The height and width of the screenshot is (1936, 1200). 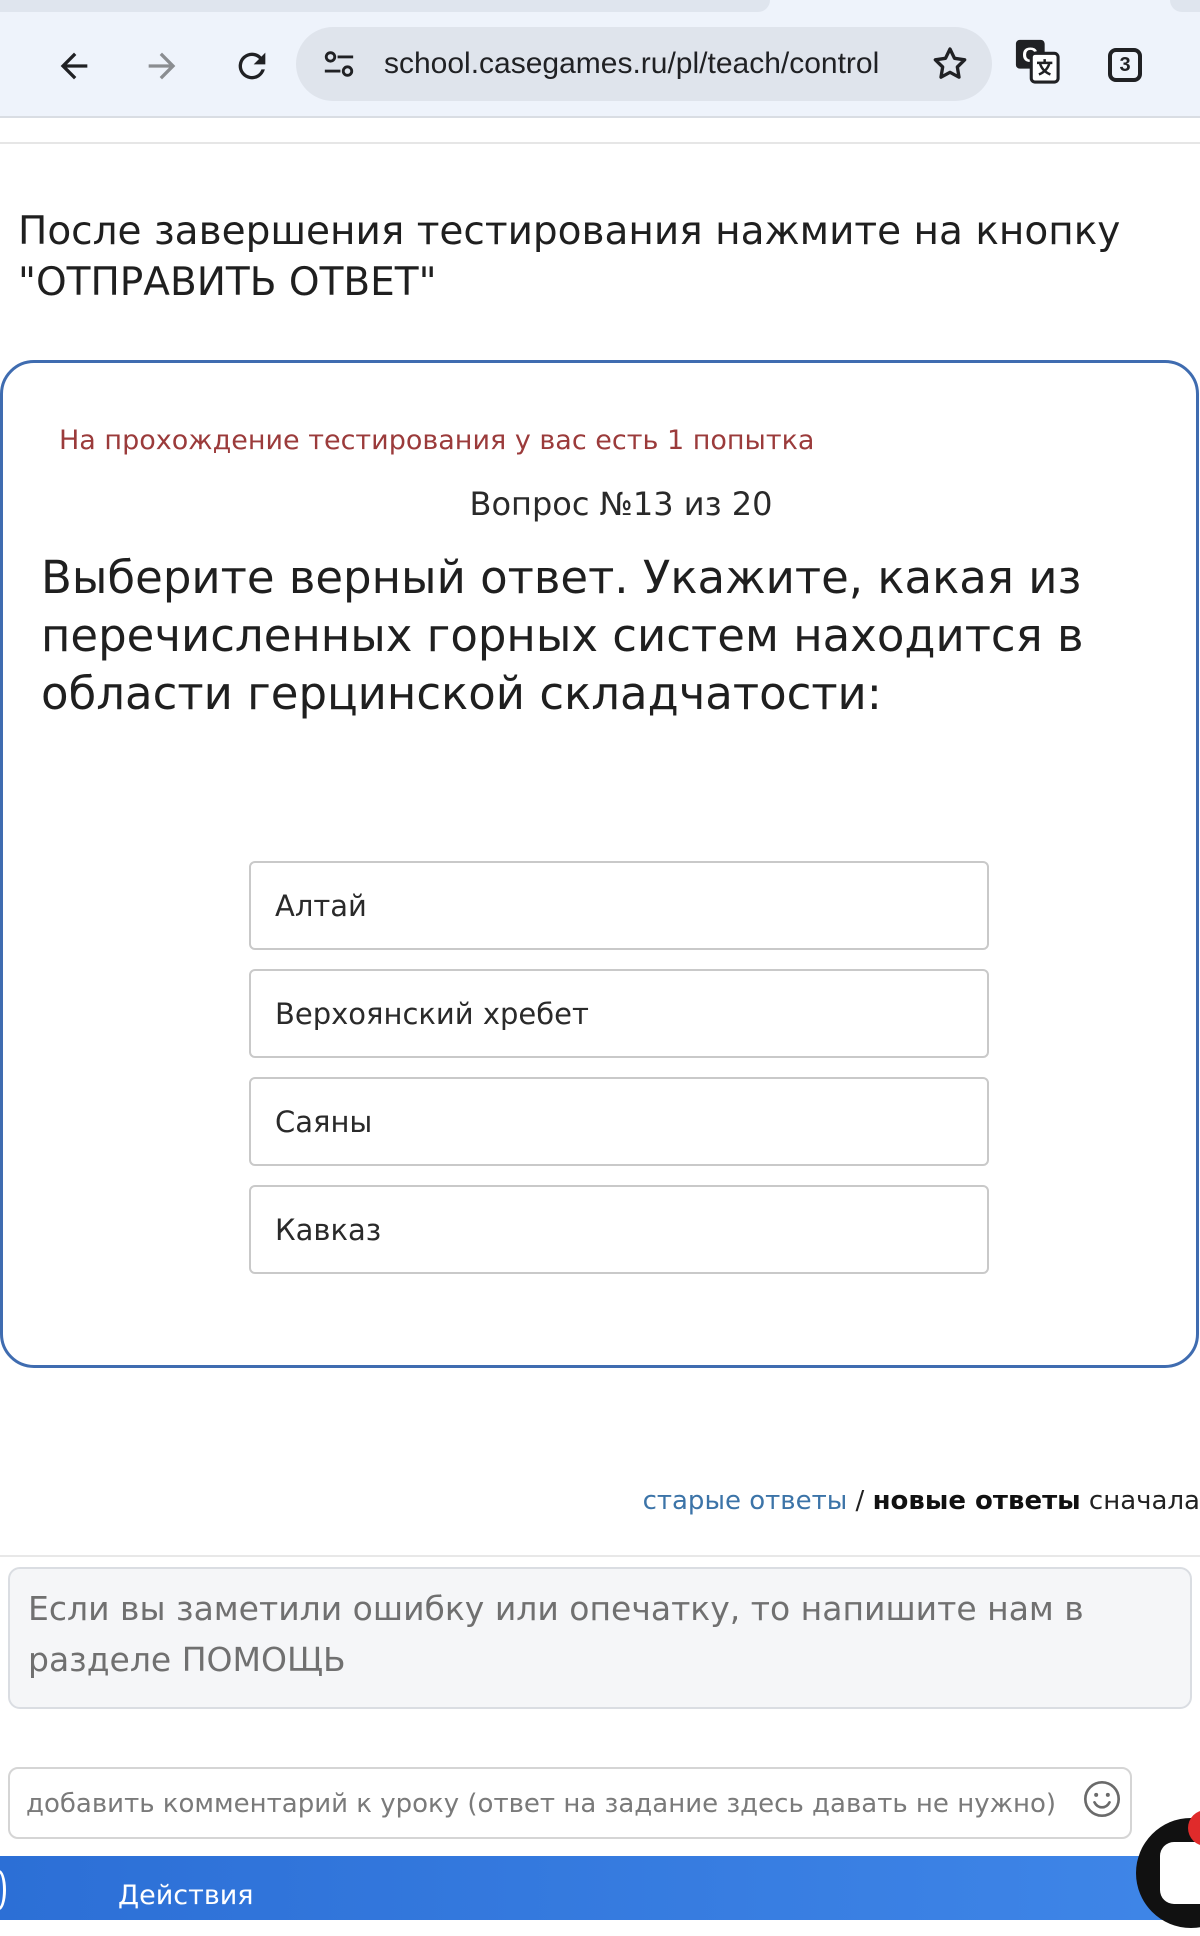 I want to click on tune-icon, so click(x=339, y=64).